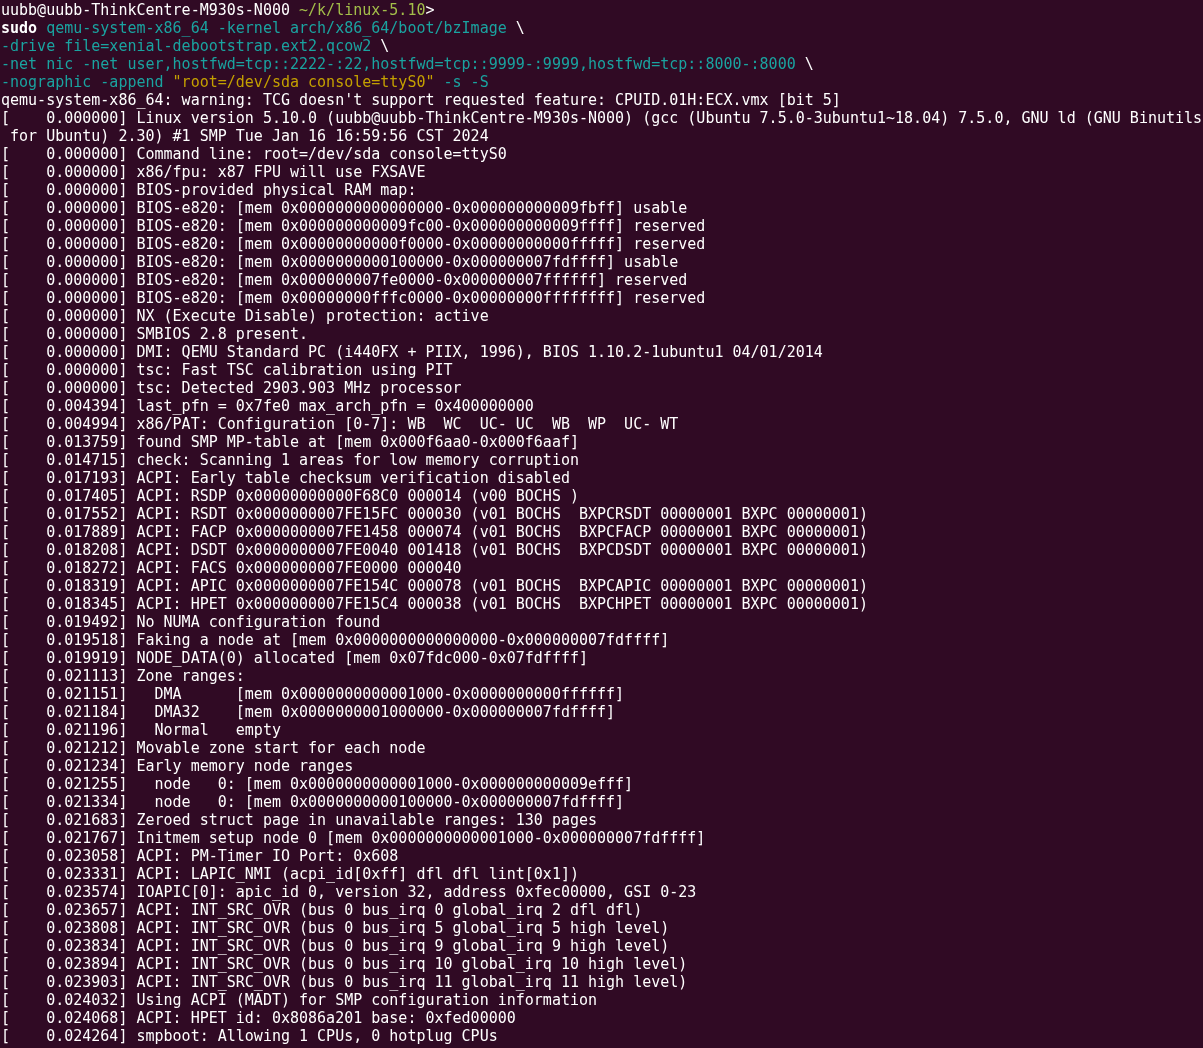 Image resolution: width=1203 pixels, height=1048 pixels. Describe the element at coordinates (313, 802) in the screenshot. I see `terminal-line: [ 0.021334] node 0: [mem 0x0000000000100000-0x000000007fdffff]` at that location.